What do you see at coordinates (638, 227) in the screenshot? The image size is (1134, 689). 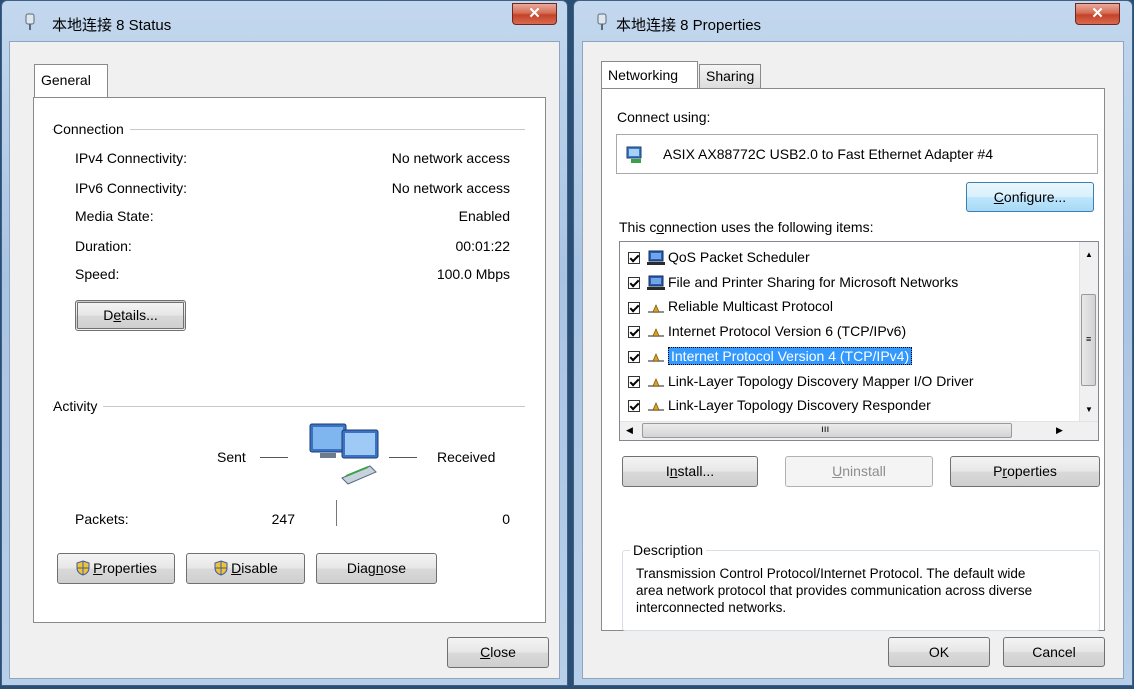 I see `items-label-a: This c` at bounding box center [638, 227].